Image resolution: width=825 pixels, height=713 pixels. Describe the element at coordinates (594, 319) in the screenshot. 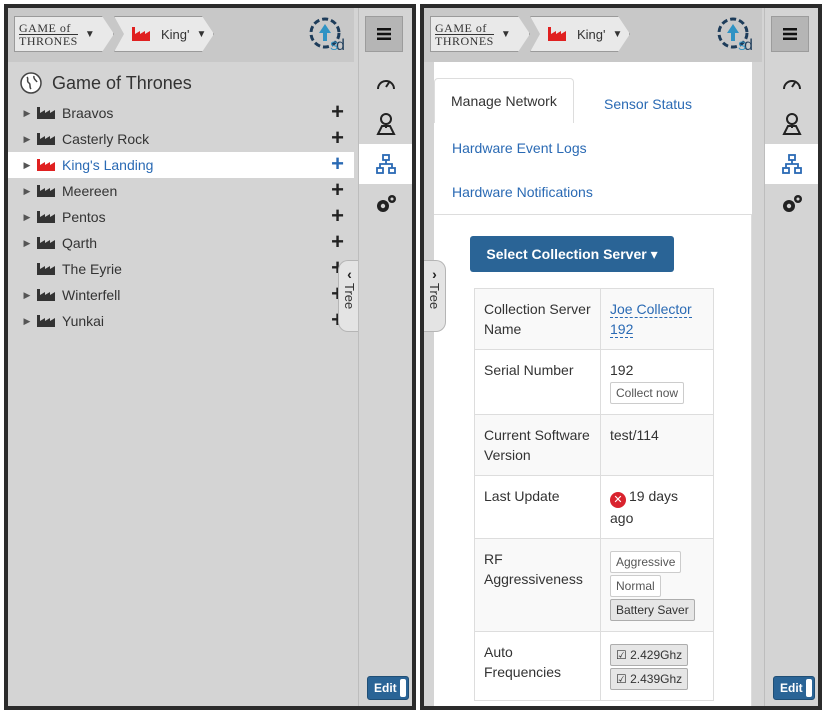

I see `table-row: Collection Server Name Joe Collector 192` at that location.